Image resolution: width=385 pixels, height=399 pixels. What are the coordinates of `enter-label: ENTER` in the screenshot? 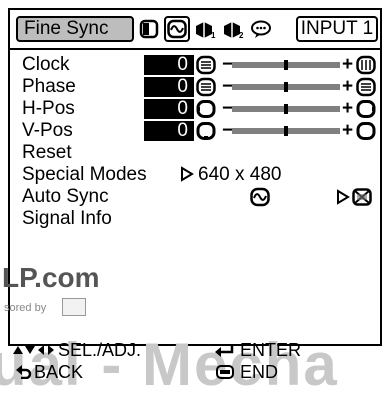 It's located at (271, 350).